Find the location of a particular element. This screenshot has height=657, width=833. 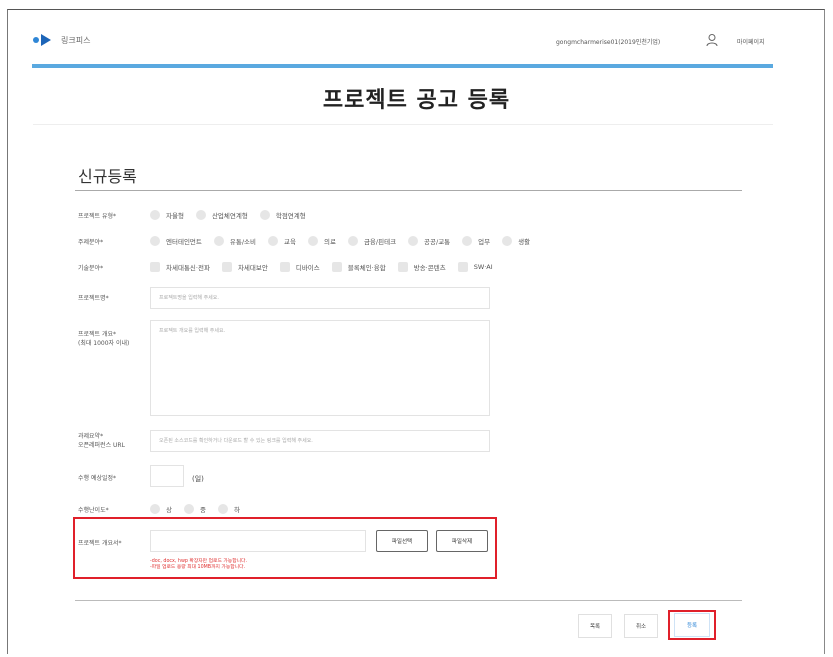

section-title: 신규등록 is located at coordinates (107, 176).